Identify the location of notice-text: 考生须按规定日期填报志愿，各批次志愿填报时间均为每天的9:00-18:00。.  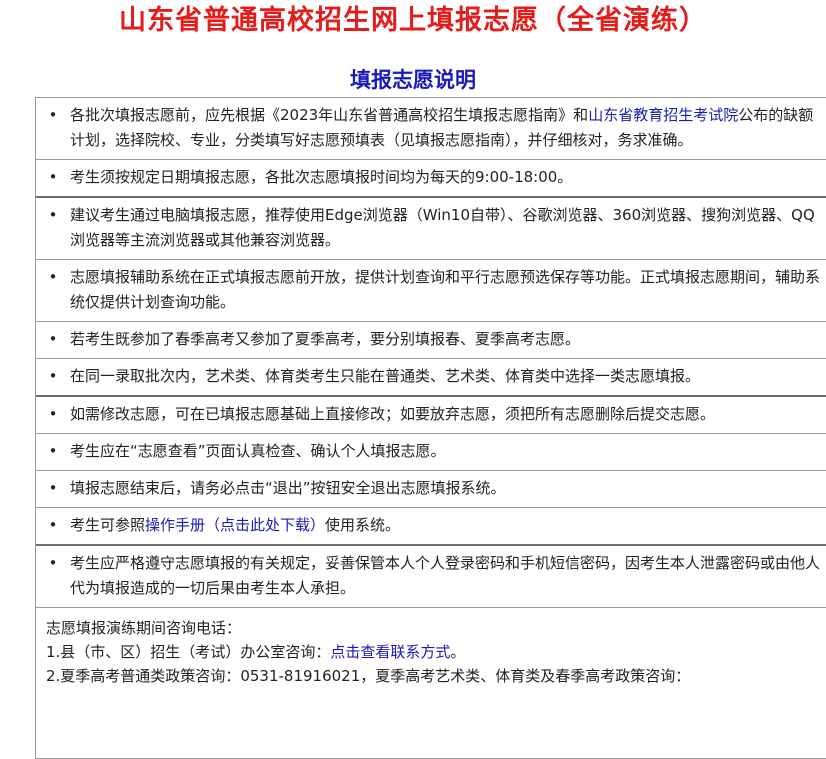
(321, 177).